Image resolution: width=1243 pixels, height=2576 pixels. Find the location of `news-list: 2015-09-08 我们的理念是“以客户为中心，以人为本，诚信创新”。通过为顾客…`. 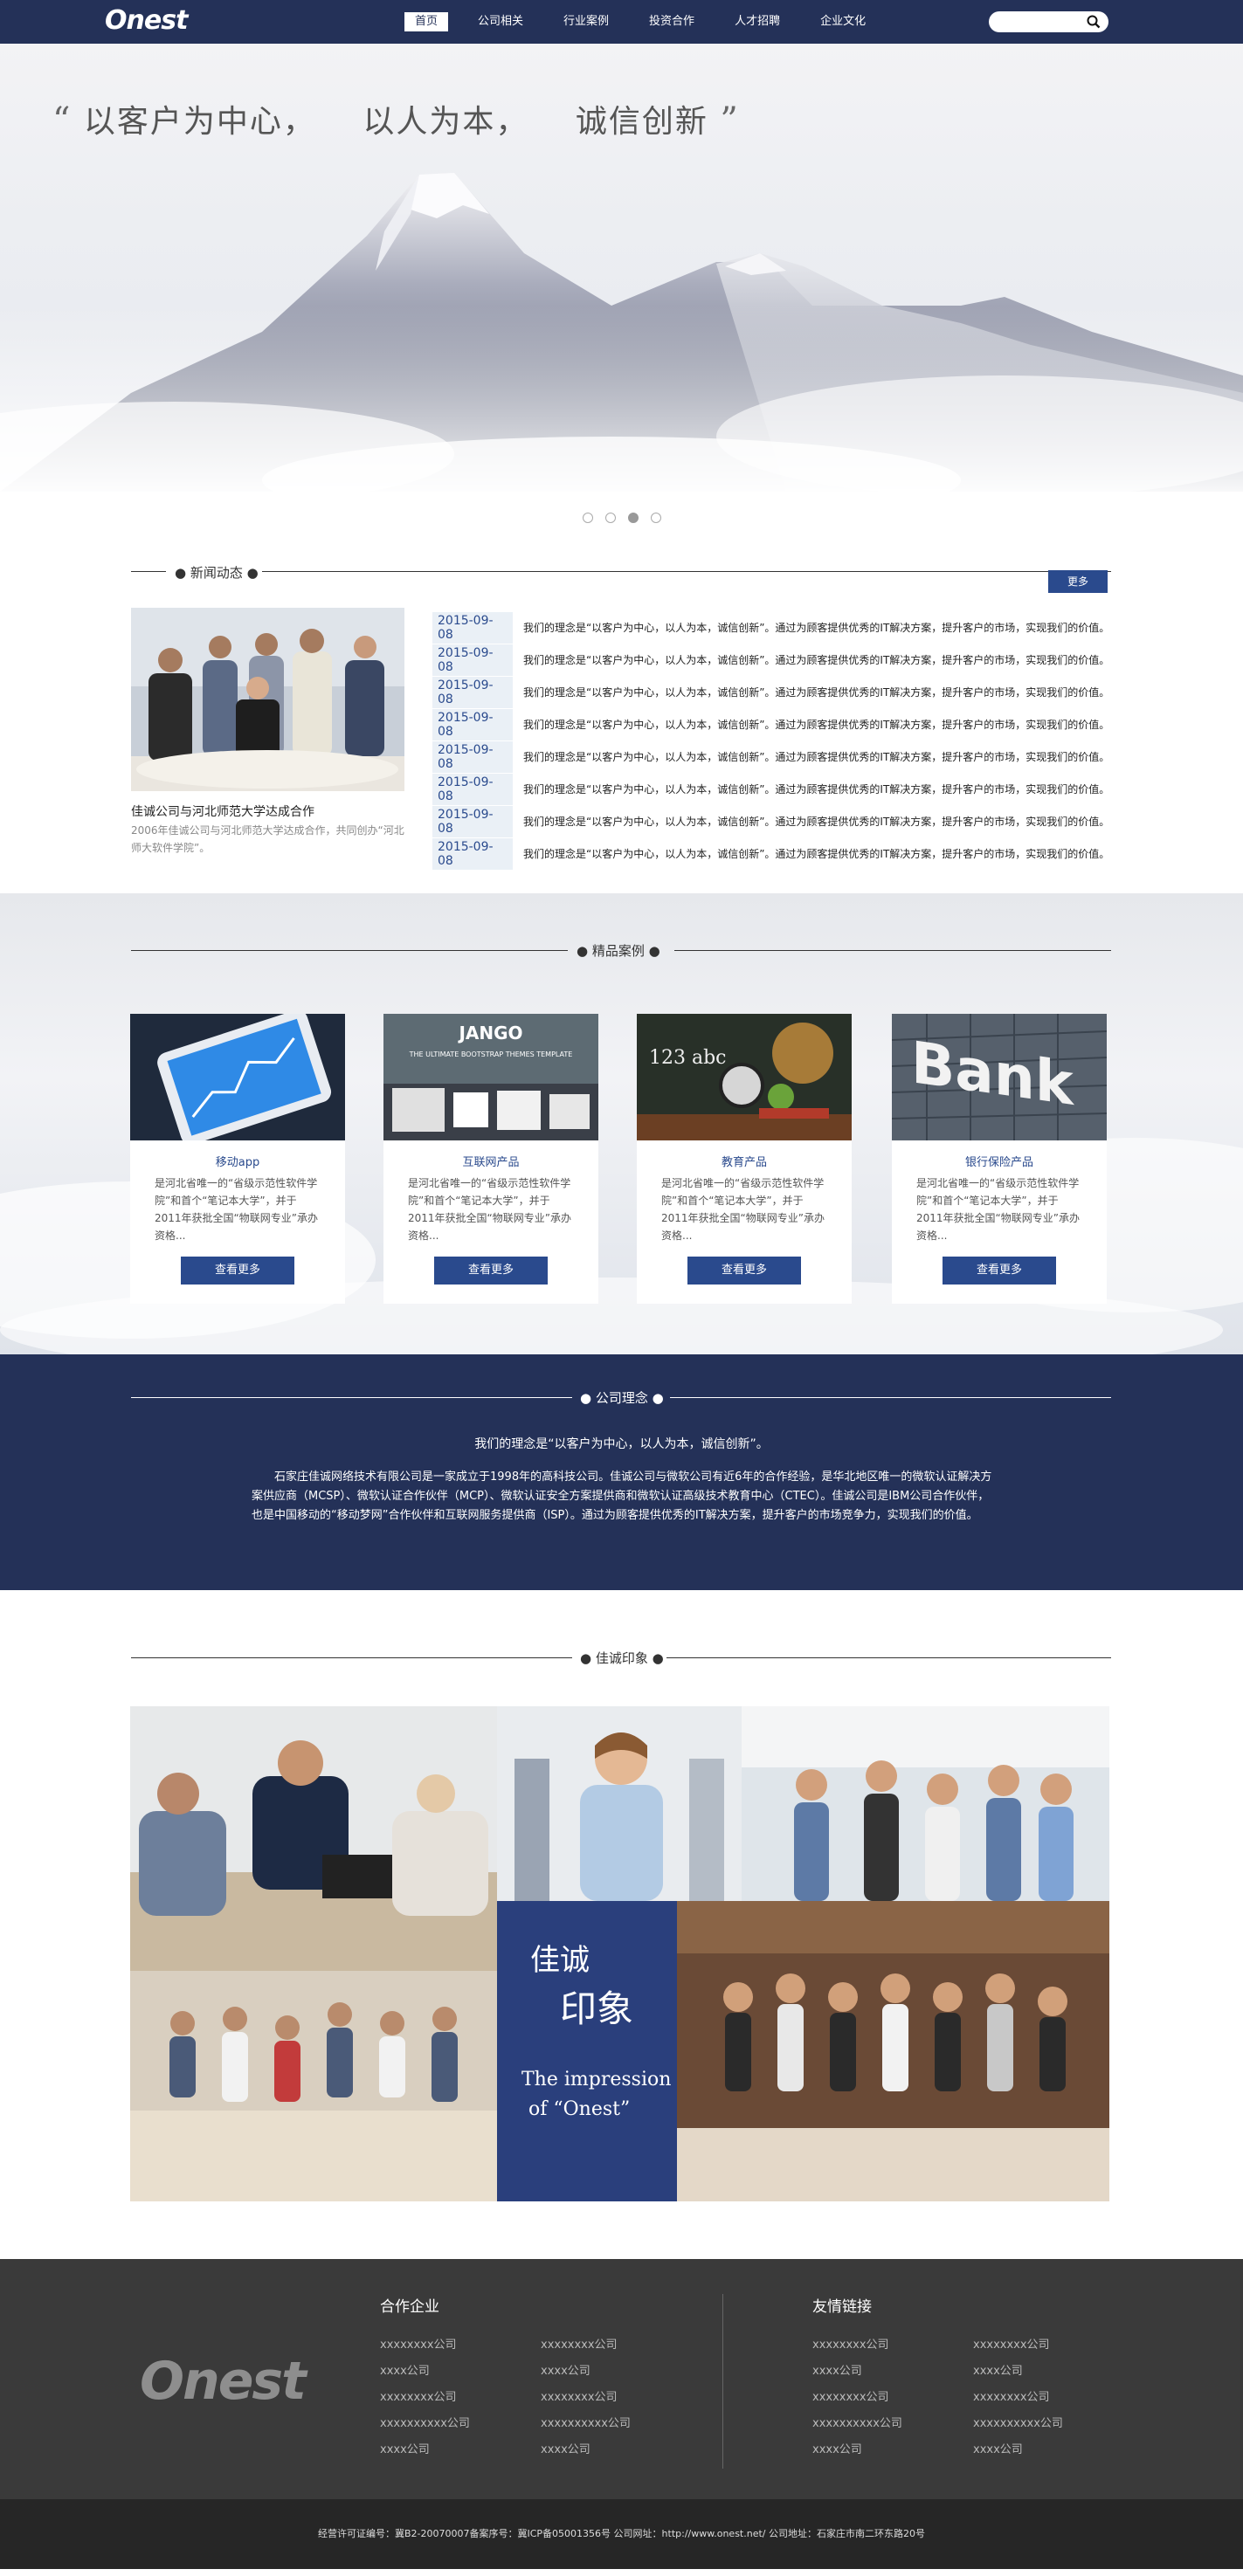

news-list: 2015-09-08 我们的理念是“以客户为中心，以人为本，诚信创新”。通过为顾客… is located at coordinates (770, 740).